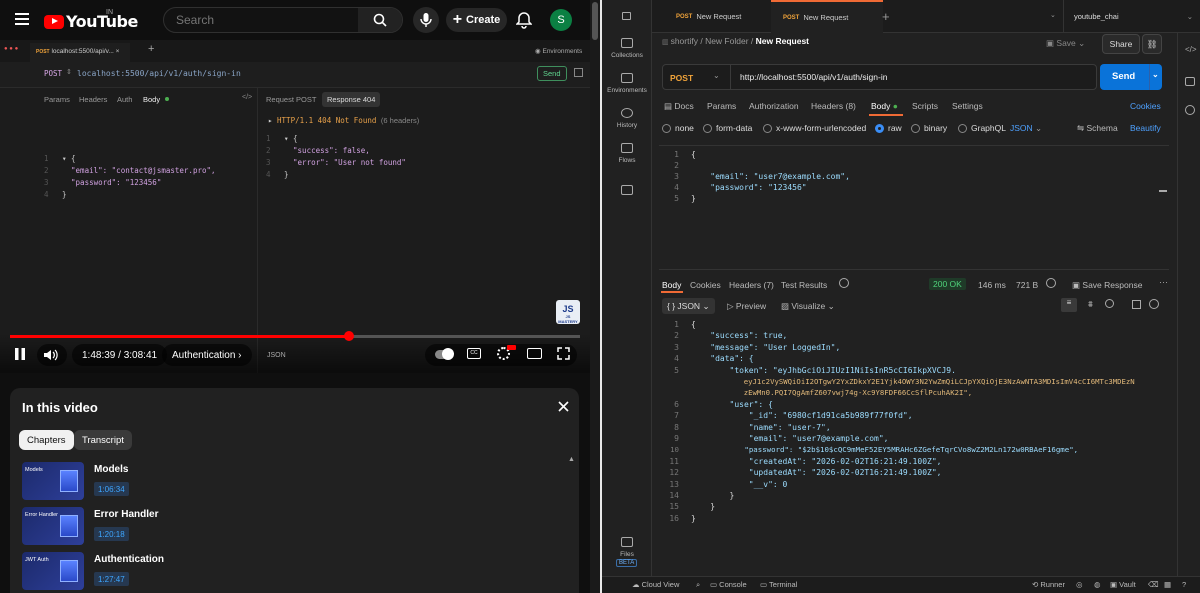 This screenshot has width=1200, height=593. What do you see at coordinates (655, 584) in the screenshot?
I see `cloud-view-button: ☁ Cloud View` at bounding box center [655, 584].